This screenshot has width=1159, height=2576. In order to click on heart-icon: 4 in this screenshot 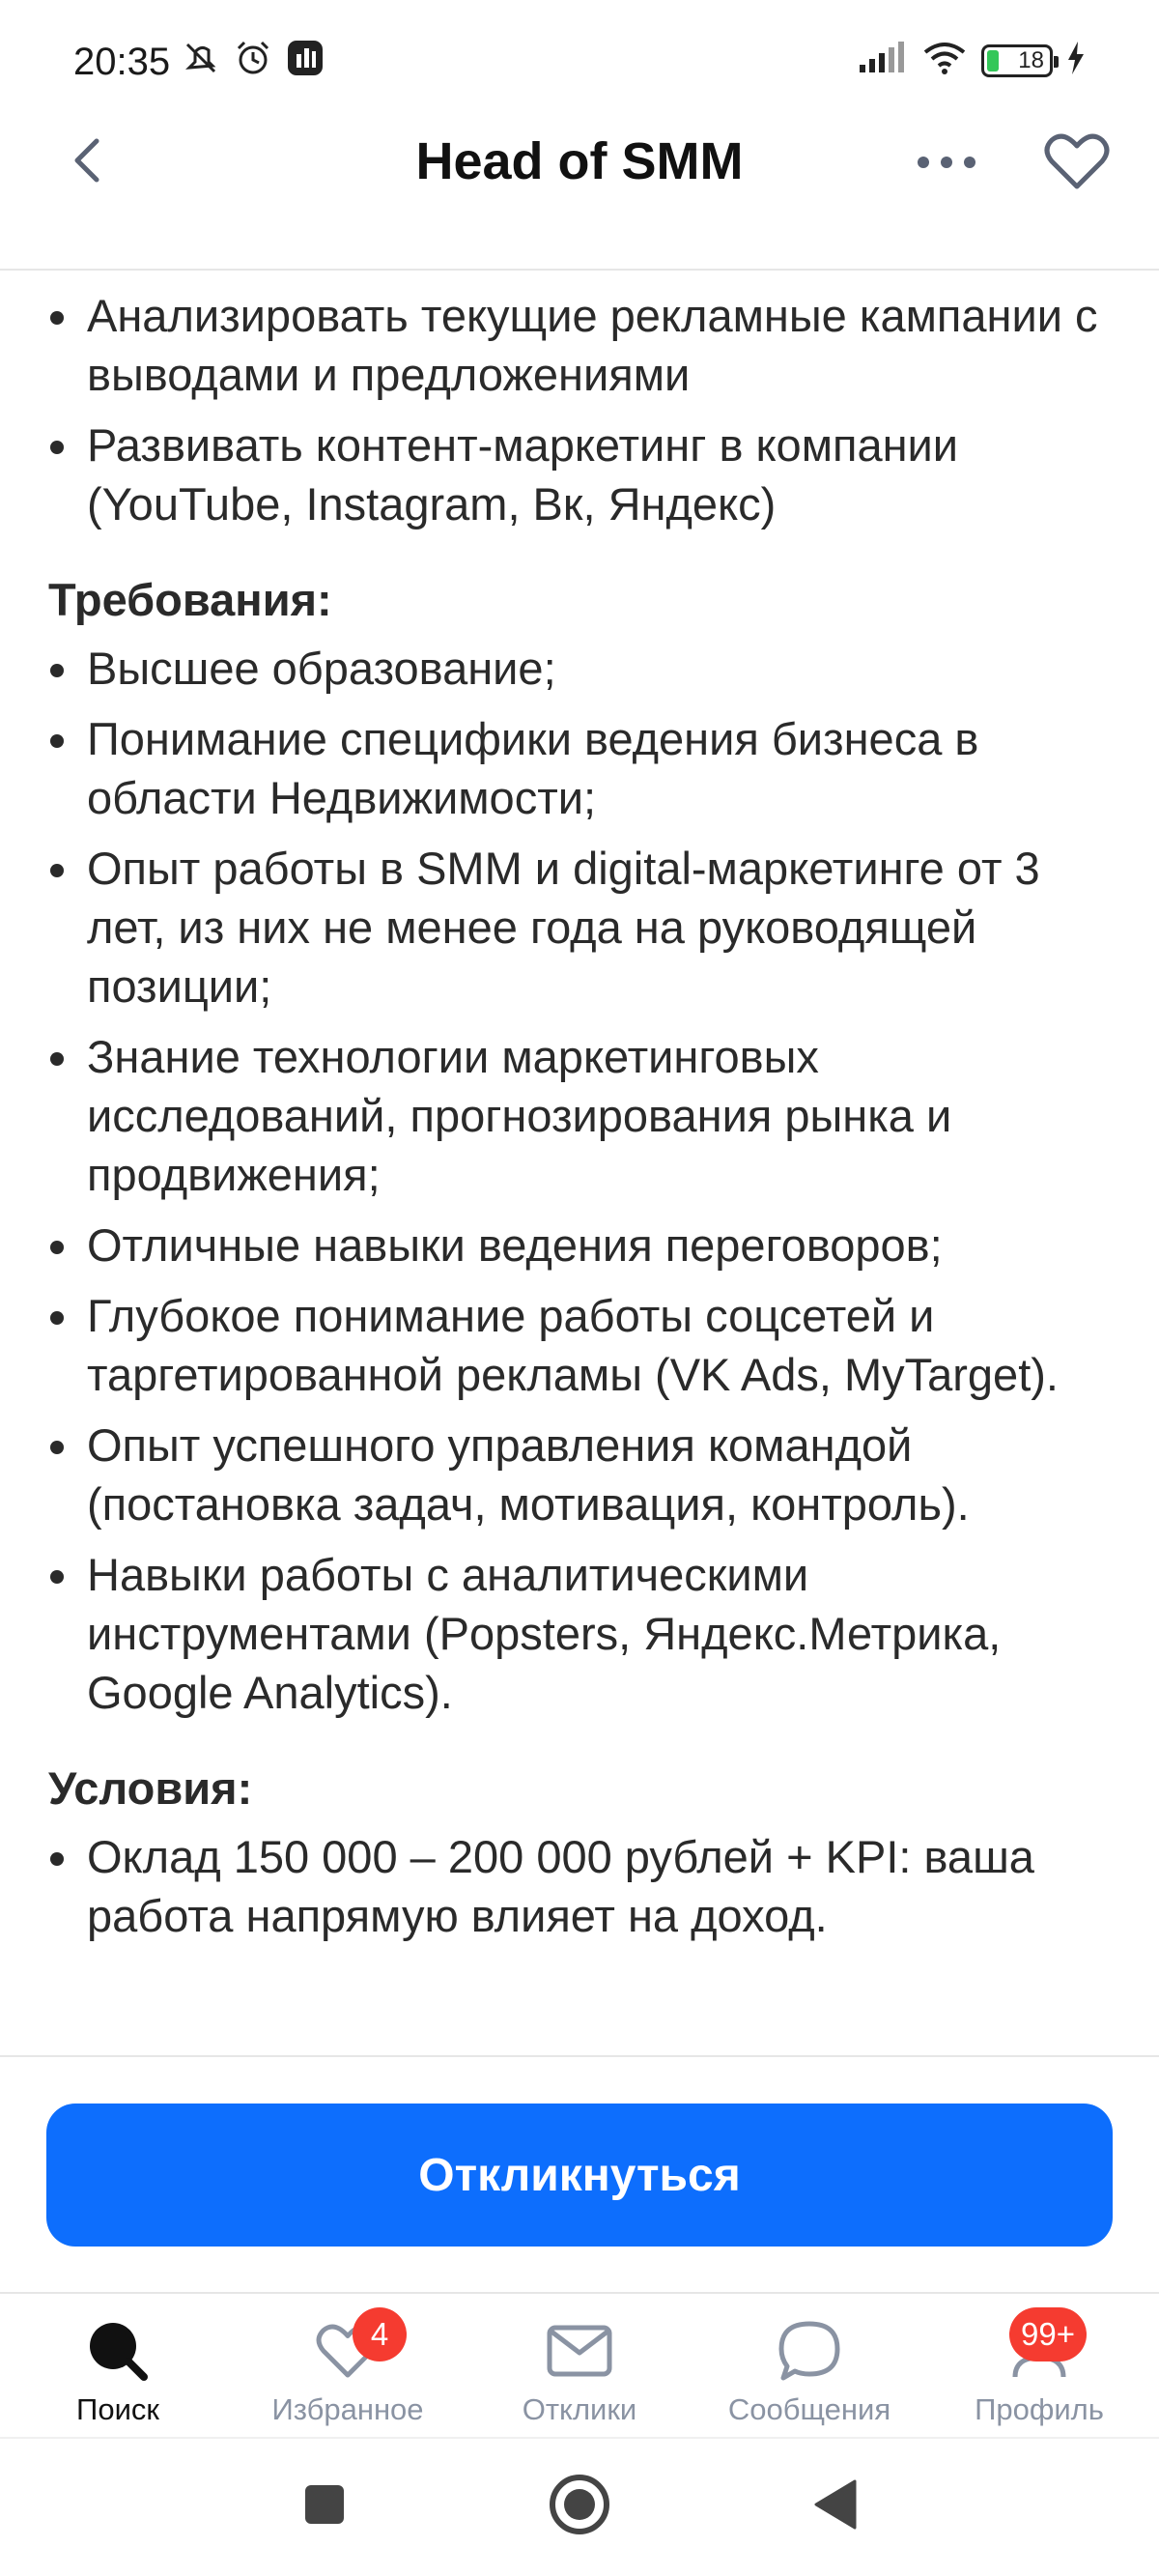, I will do `click(361, 2346)`.